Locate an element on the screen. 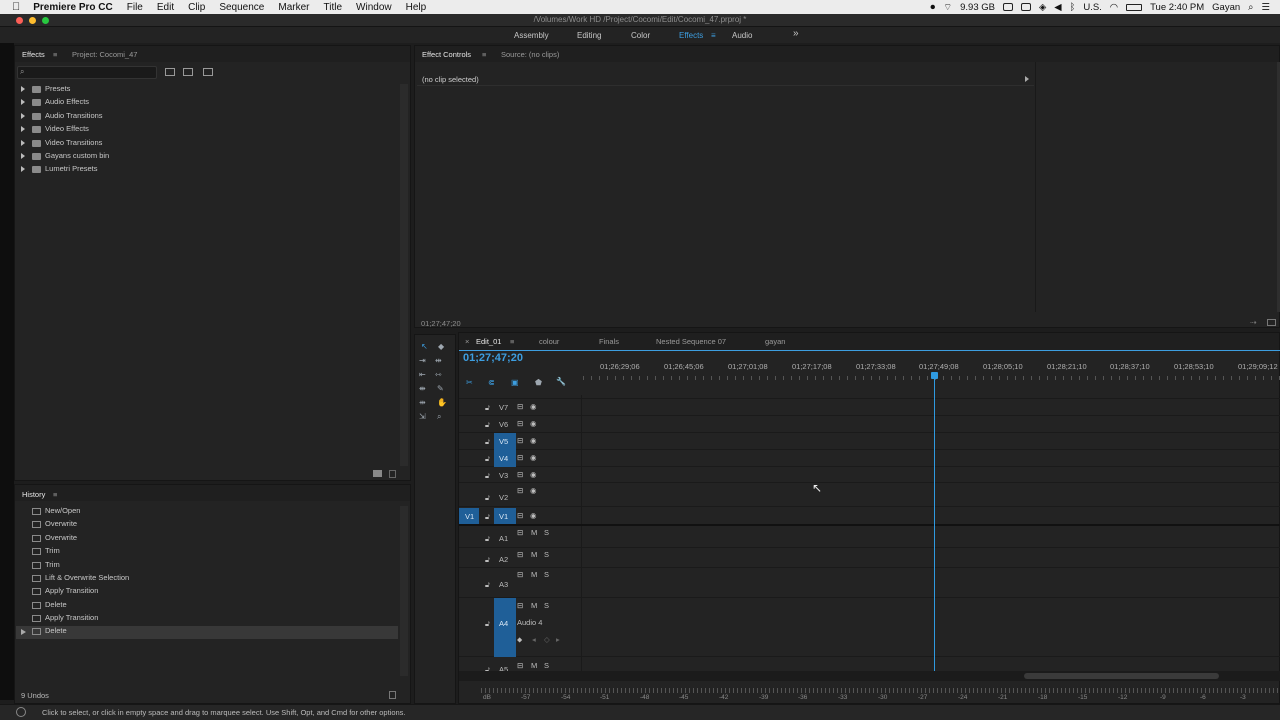 The width and height of the screenshot is (1280, 720). tree-item-presets: Presets is located at coordinates (43, 90).